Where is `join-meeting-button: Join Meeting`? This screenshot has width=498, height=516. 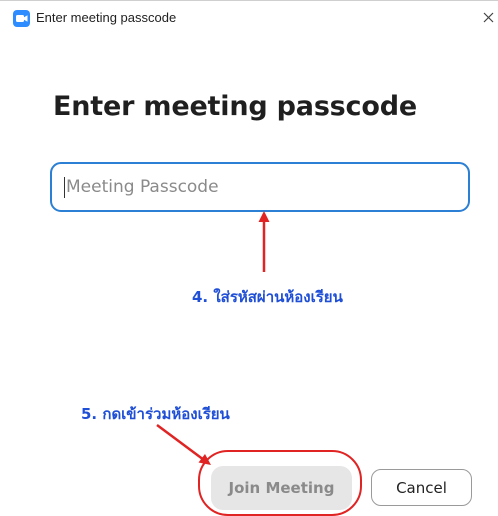
join-meeting-button: Join Meeting is located at coordinates (281, 488).